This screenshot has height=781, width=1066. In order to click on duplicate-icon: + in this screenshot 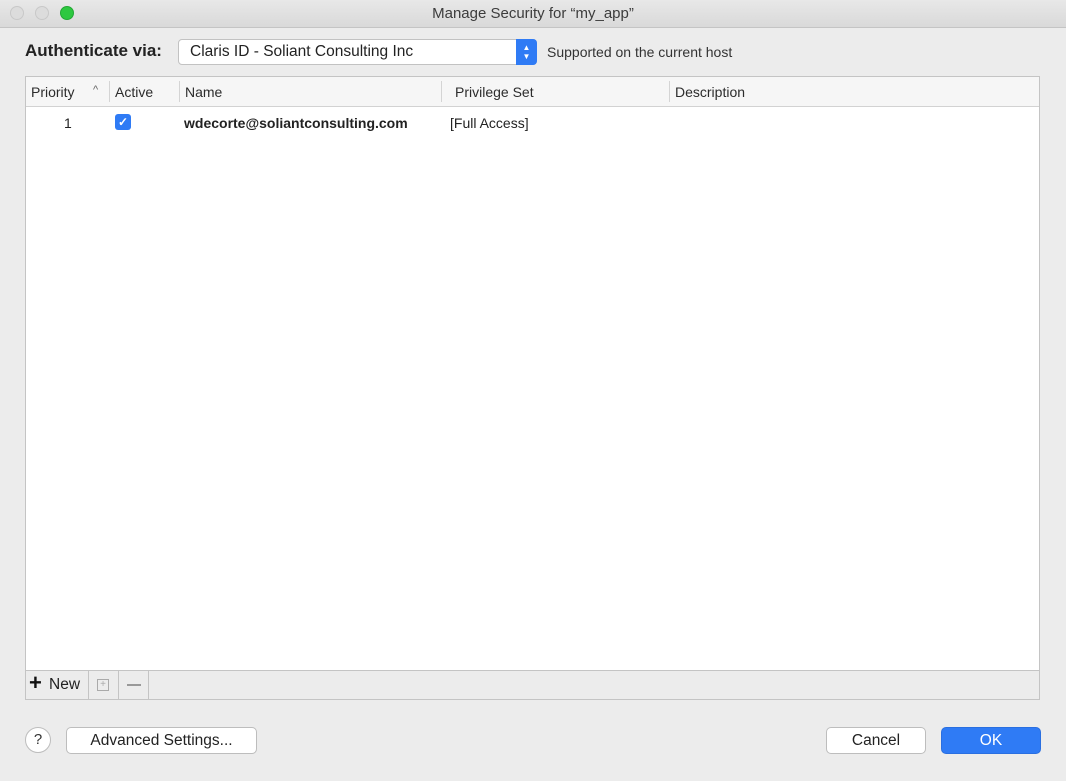, I will do `click(103, 685)`.